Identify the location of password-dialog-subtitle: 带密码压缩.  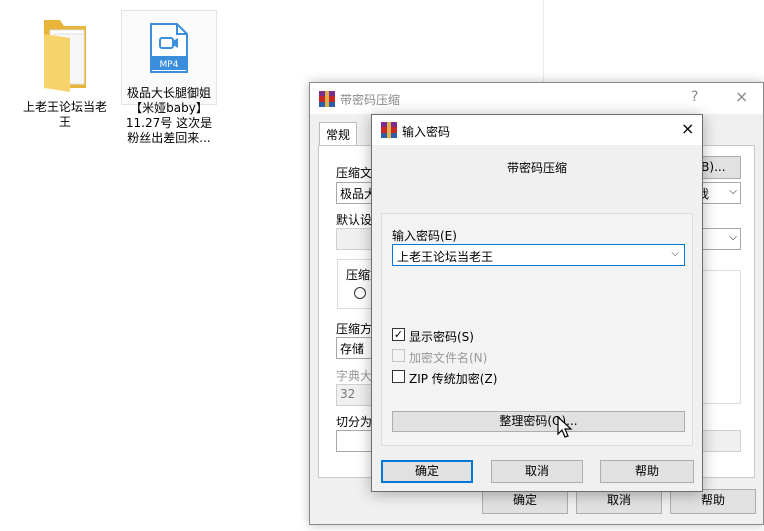
(536, 168).